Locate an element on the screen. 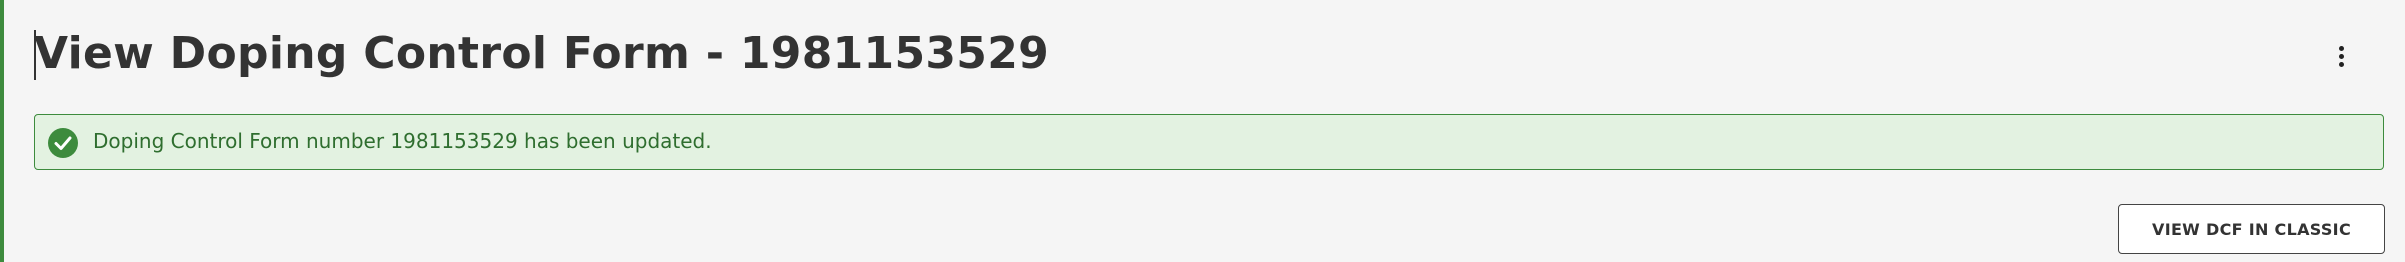 The height and width of the screenshot is (262, 2405). check-circle-icon is located at coordinates (63, 143).